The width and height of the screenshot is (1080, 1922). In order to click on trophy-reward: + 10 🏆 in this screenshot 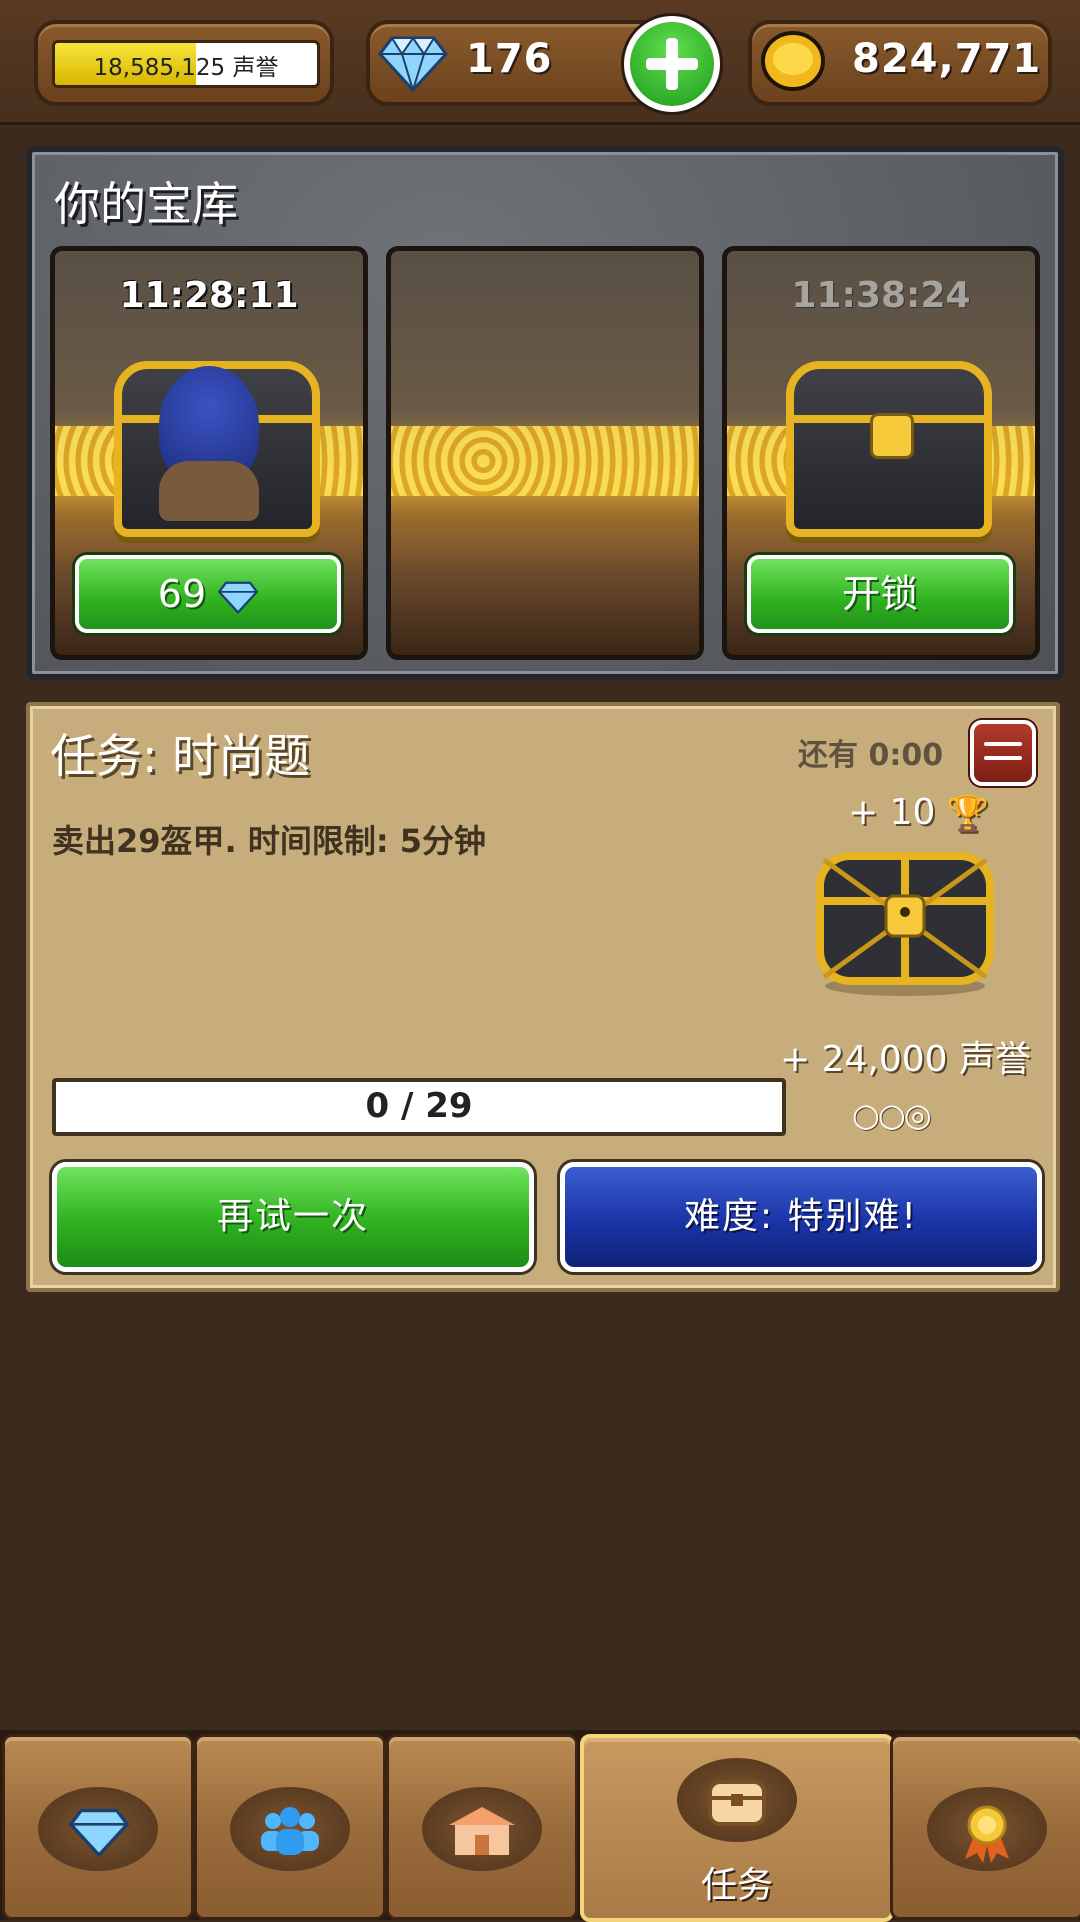, I will do `click(918, 813)`.